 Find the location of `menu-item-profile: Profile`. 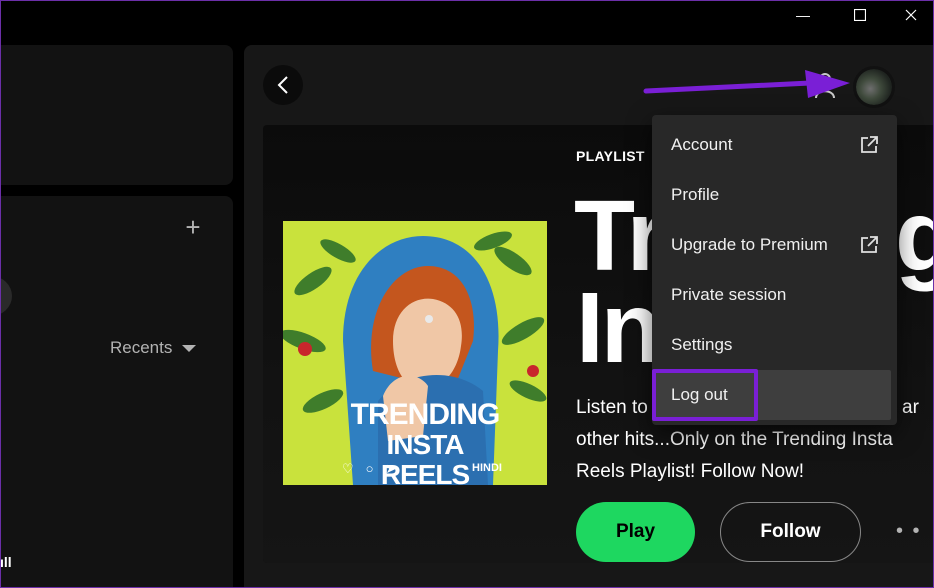

menu-item-profile: Profile is located at coordinates (773, 195).